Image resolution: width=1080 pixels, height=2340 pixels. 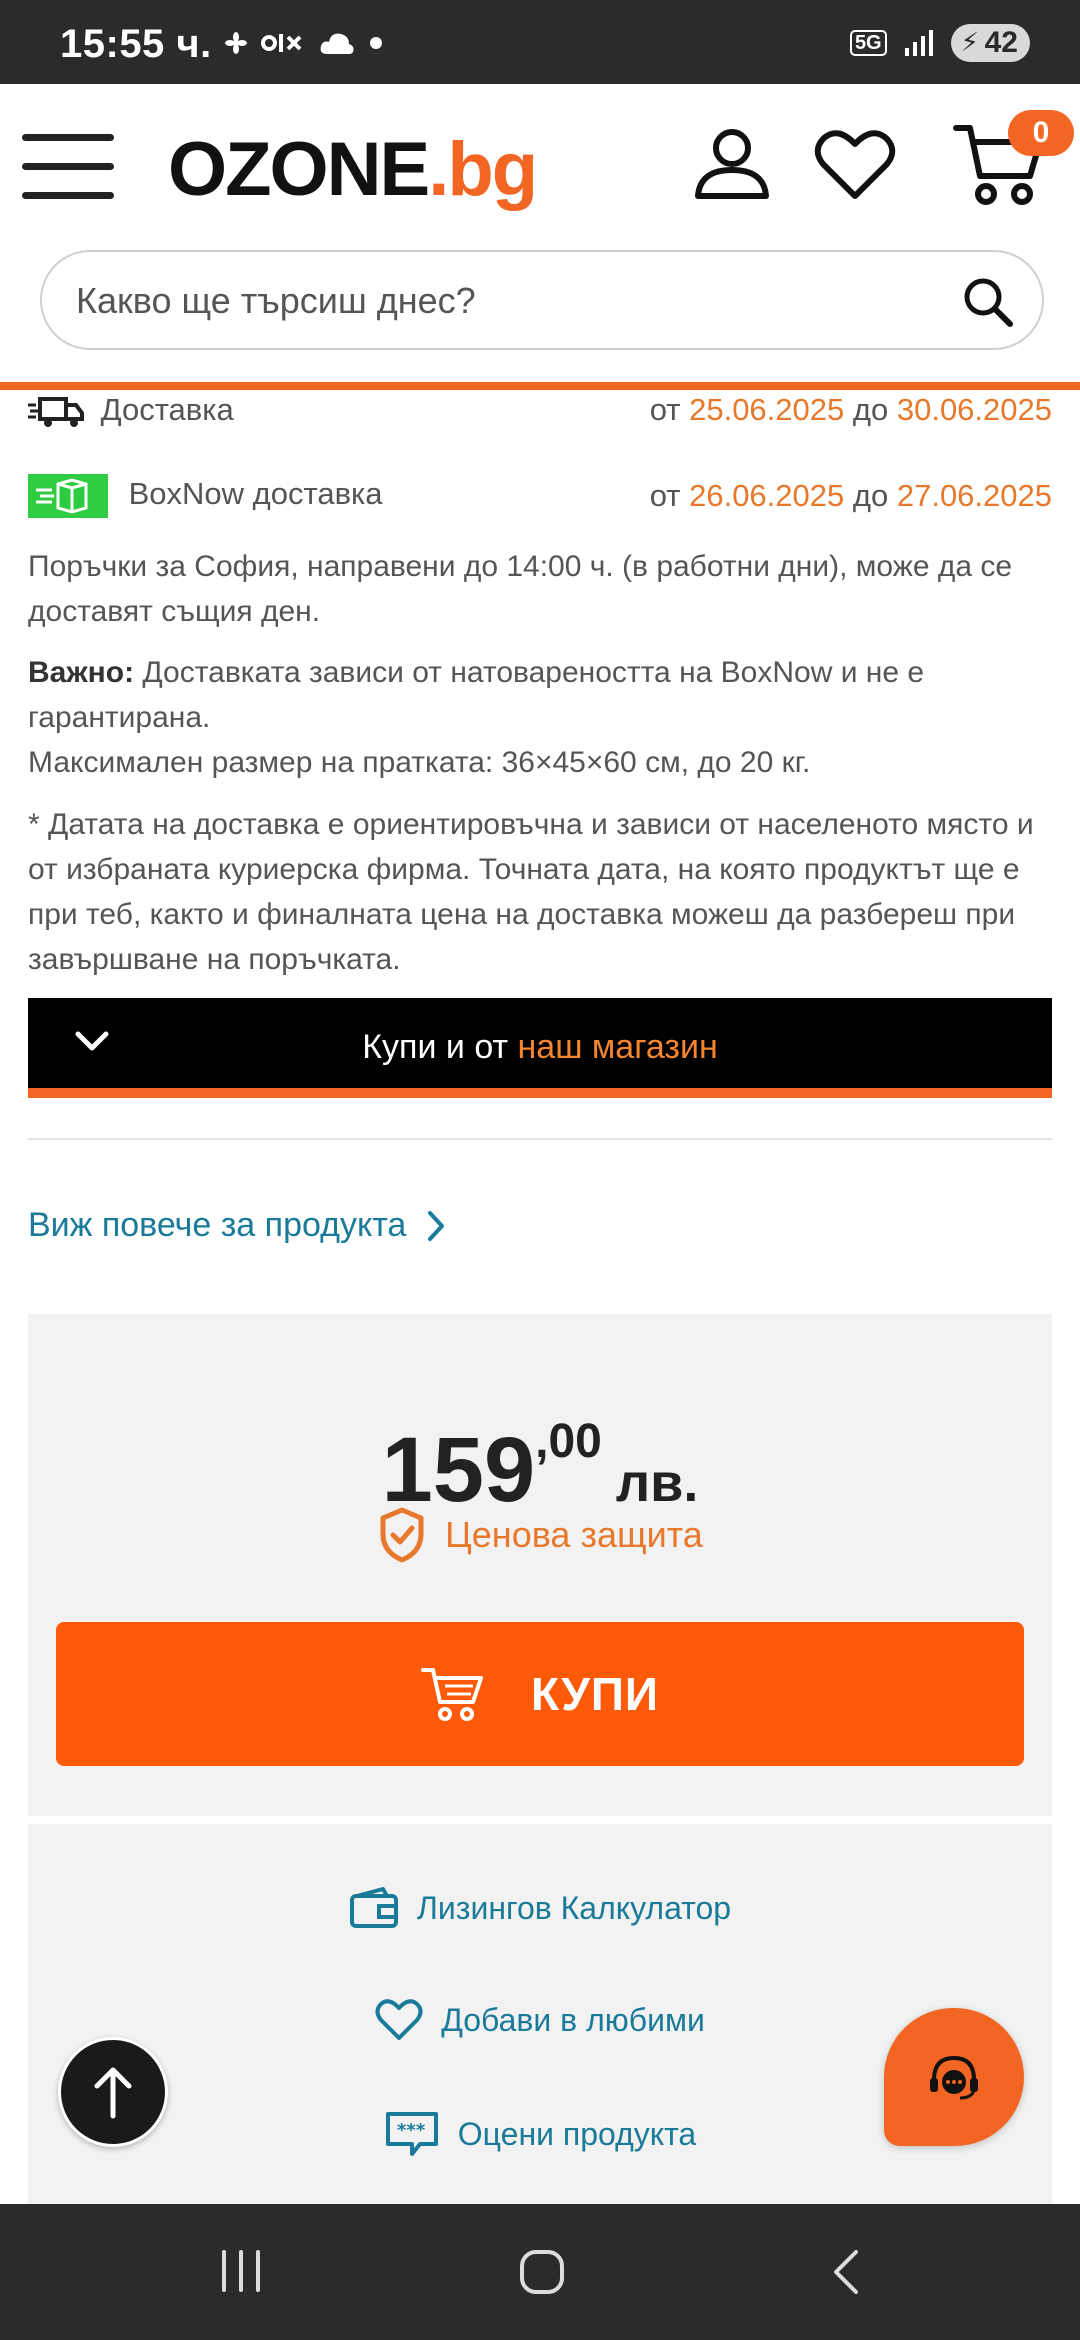 I want to click on recent-apps-icon, so click(x=241, y=2271).